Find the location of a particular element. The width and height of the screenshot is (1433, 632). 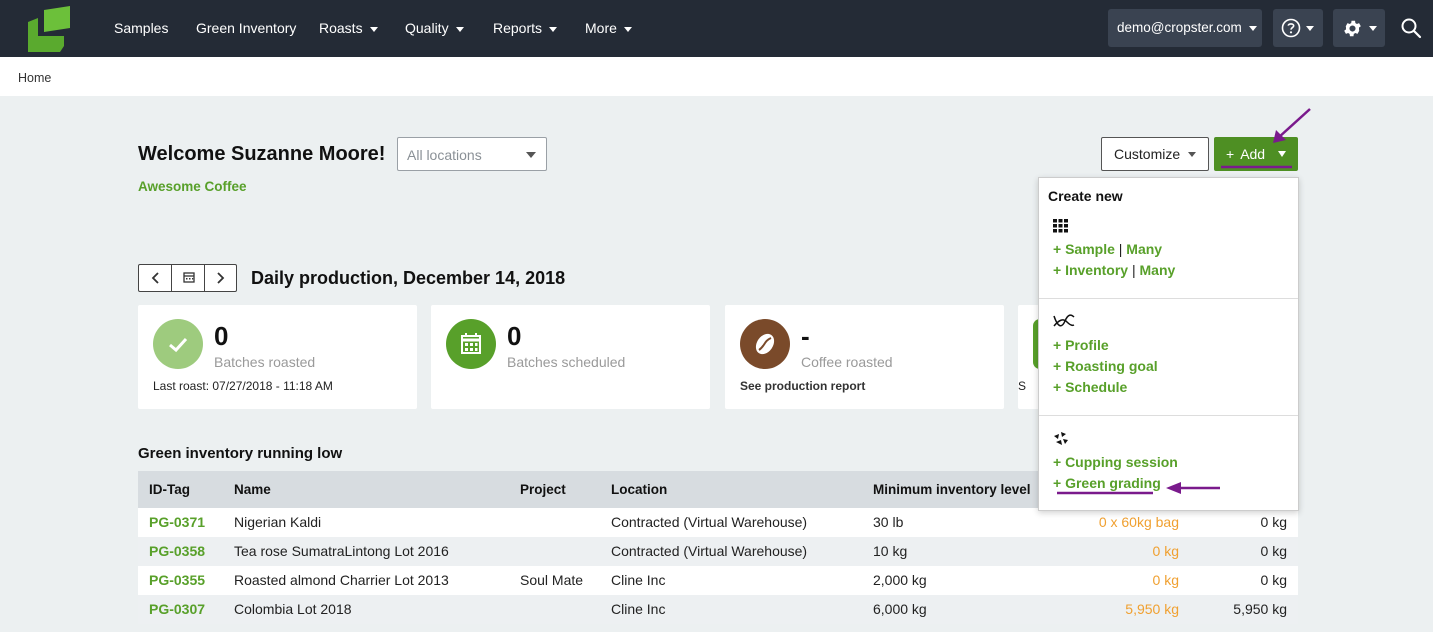

add-button: + Add is located at coordinates (1256, 154).